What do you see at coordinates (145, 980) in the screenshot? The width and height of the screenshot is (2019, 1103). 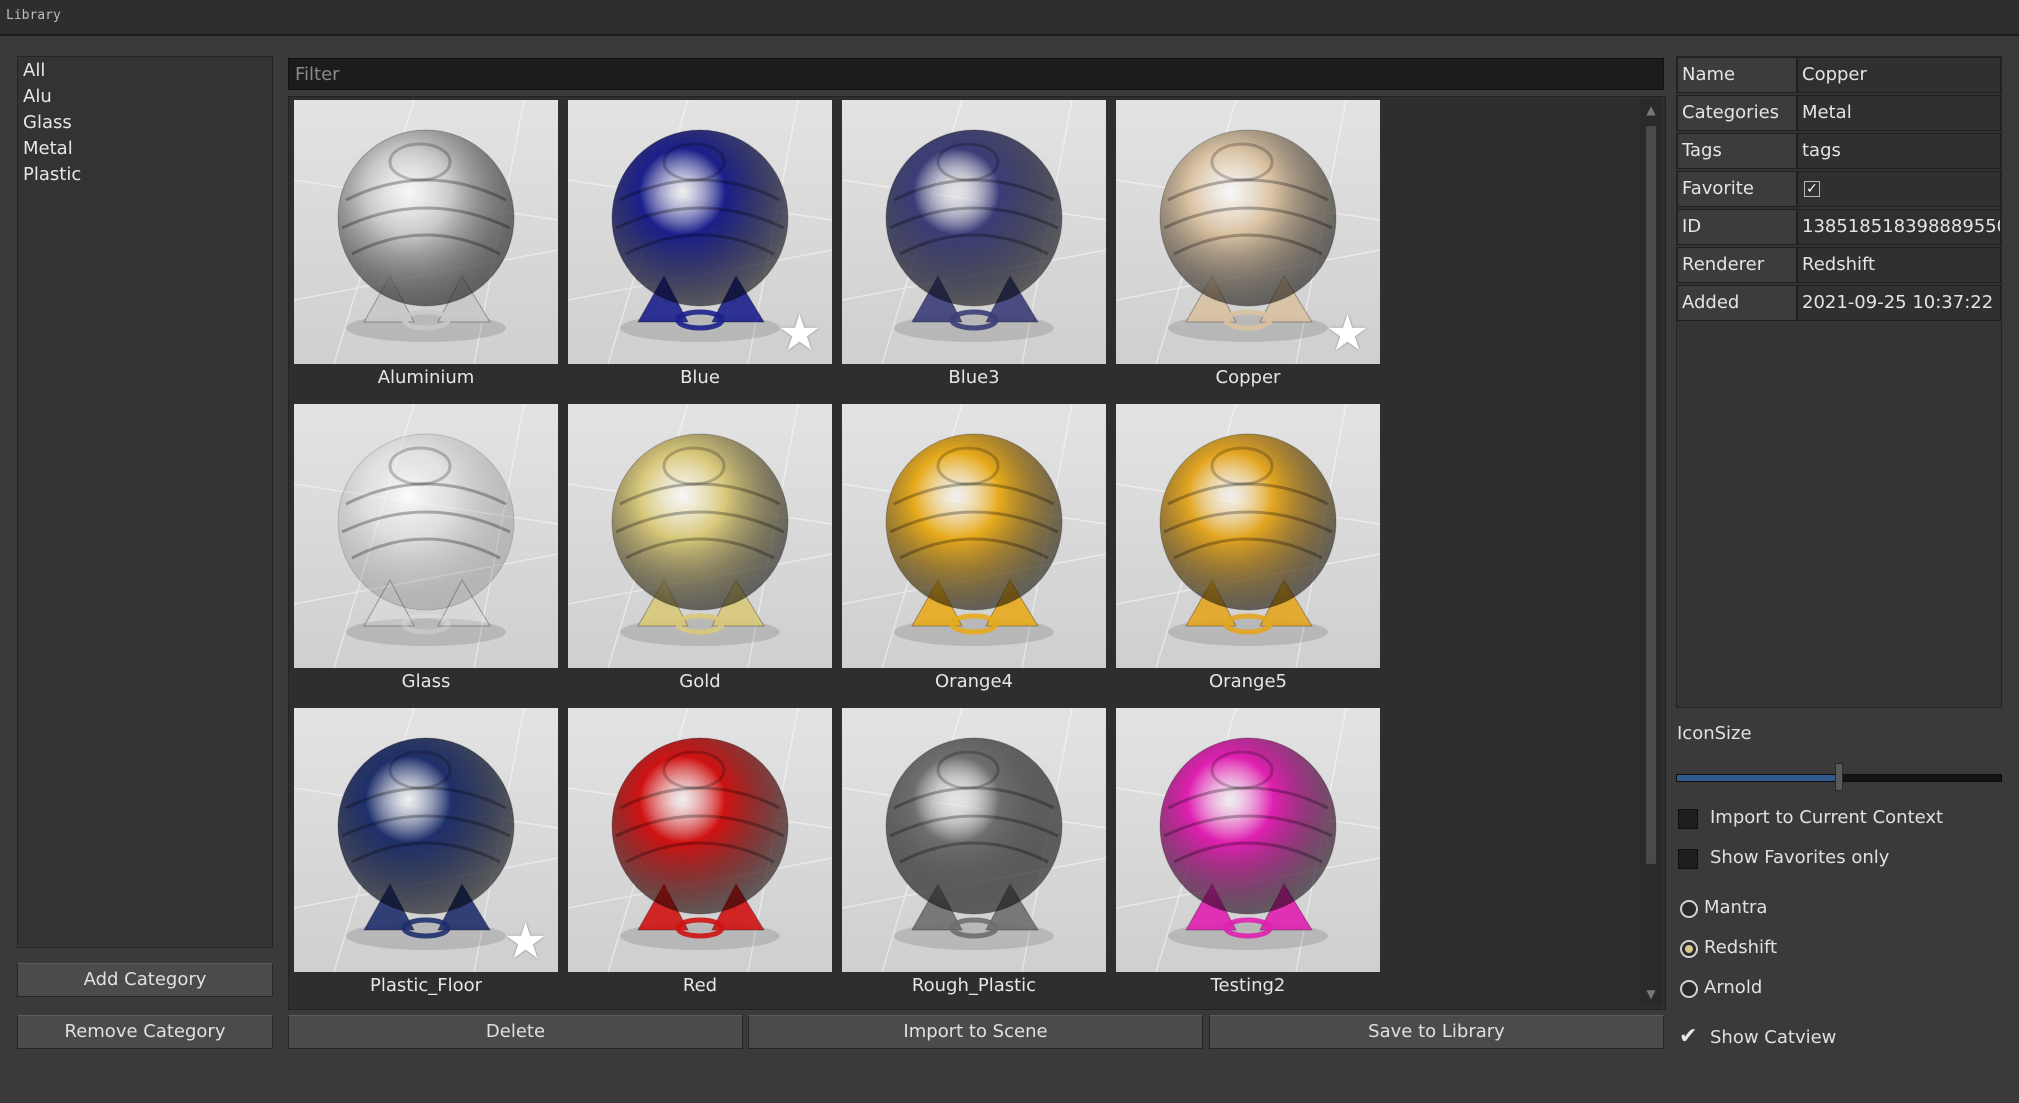 I see `add-category-button: Add Category` at bounding box center [145, 980].